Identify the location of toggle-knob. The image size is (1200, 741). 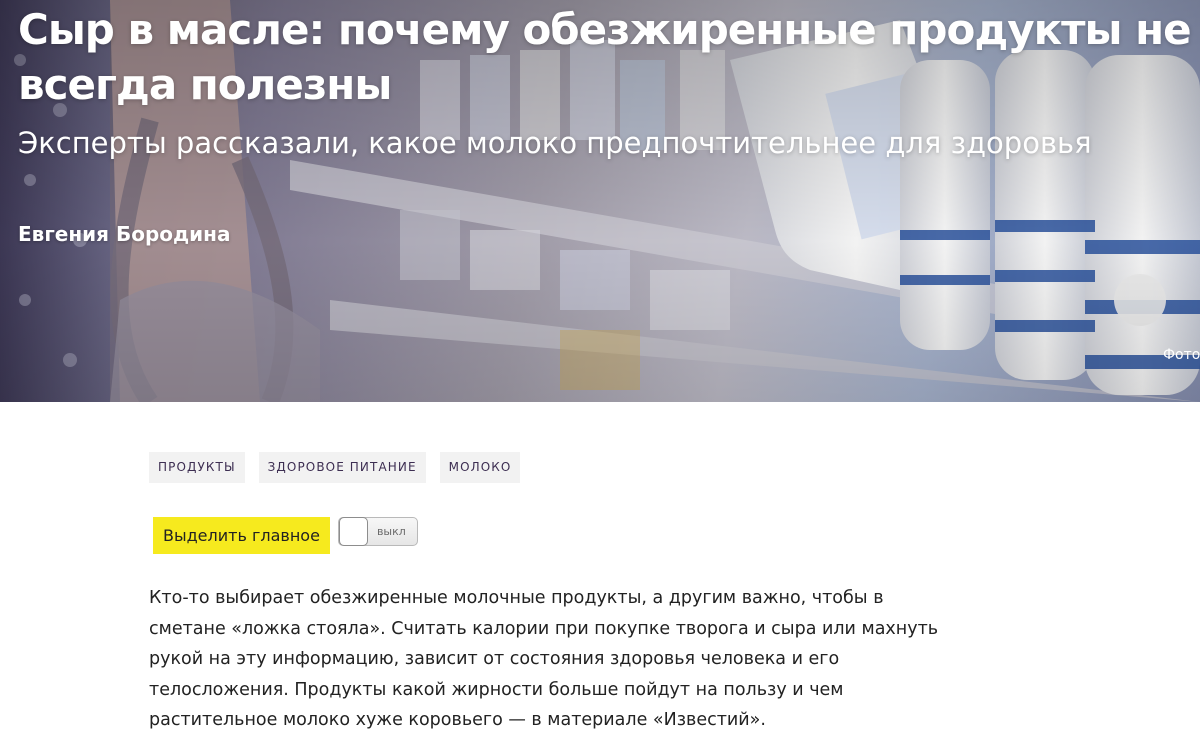
(353, 531).